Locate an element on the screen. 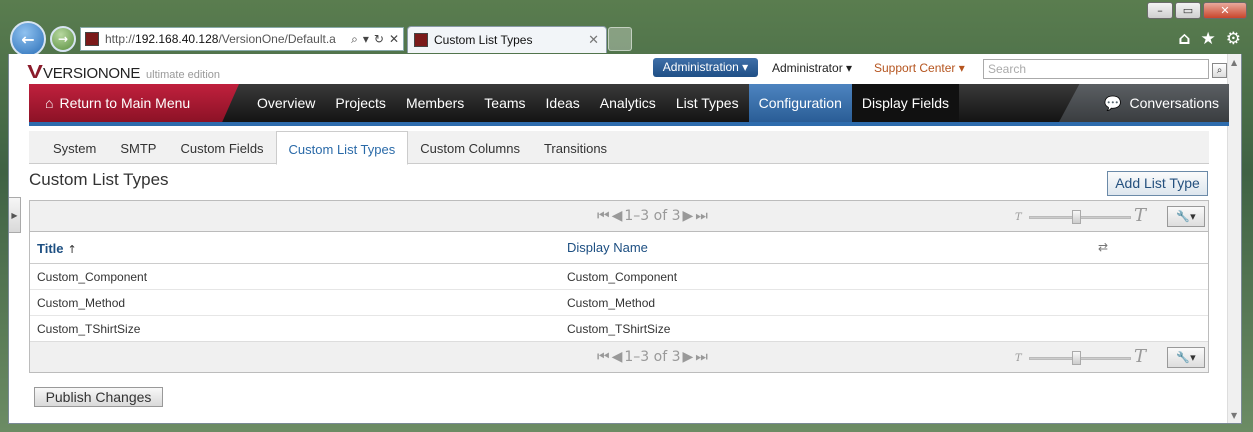 This screenshot has width=1253, height=432. cell-title: Custom_Method is located at coordinates (81, 303).